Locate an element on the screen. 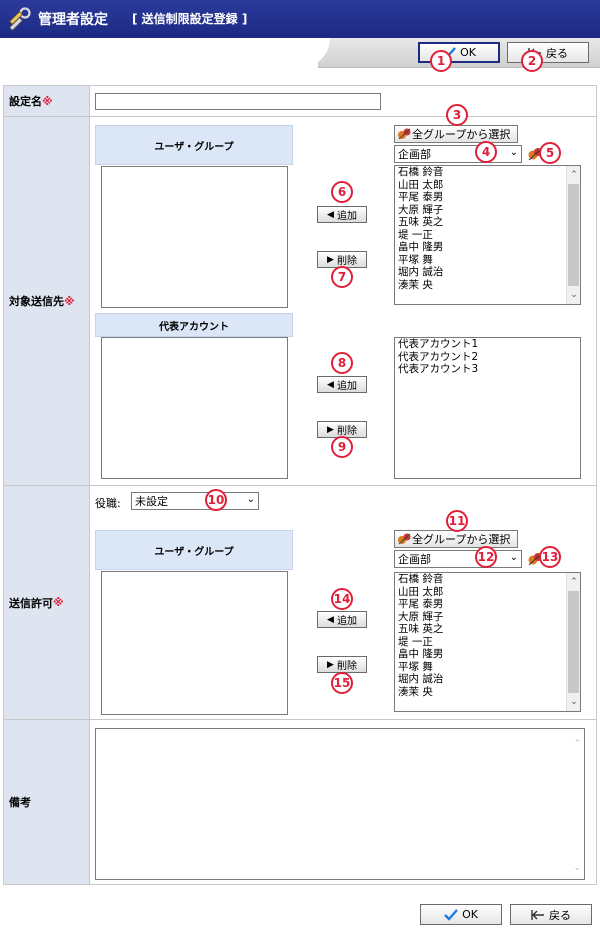 The height and width of the screenshot is (929, 600). callout-15: 15 is located at coordinates (342, 683).